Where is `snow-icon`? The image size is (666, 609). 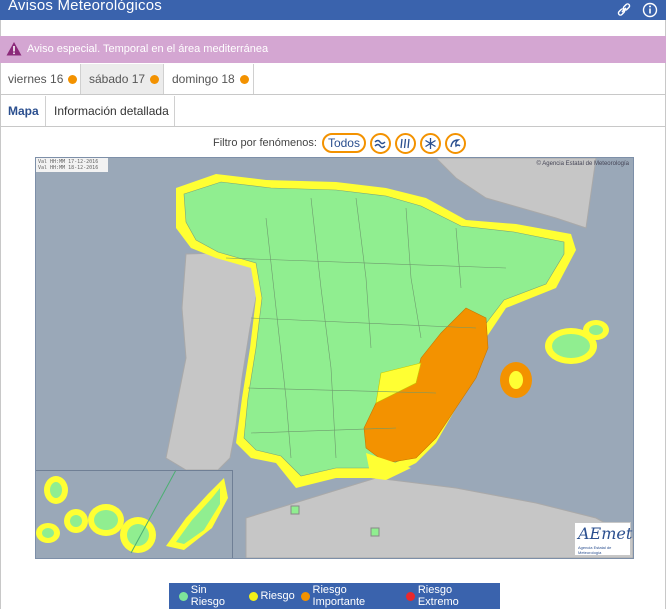 snow-icon is located at coordinates (430, 143).